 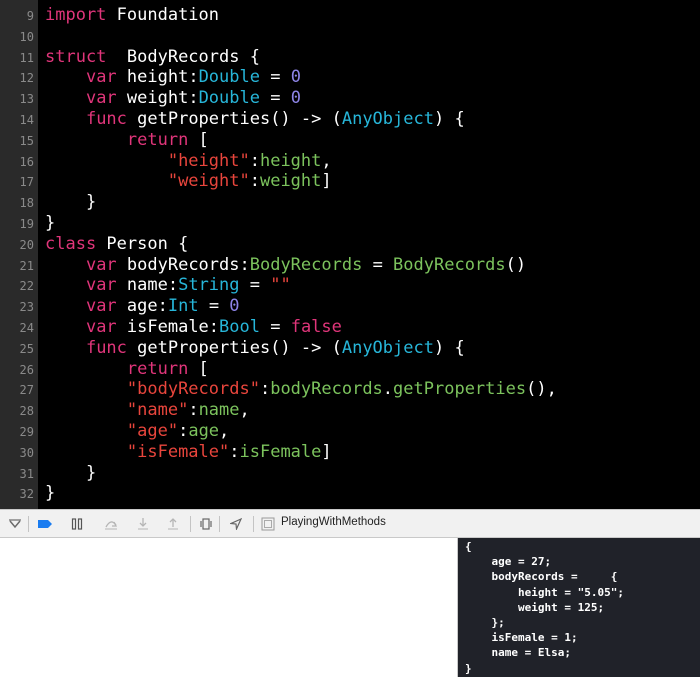 I want to click on console-line: };, so click(x=485, y=622).